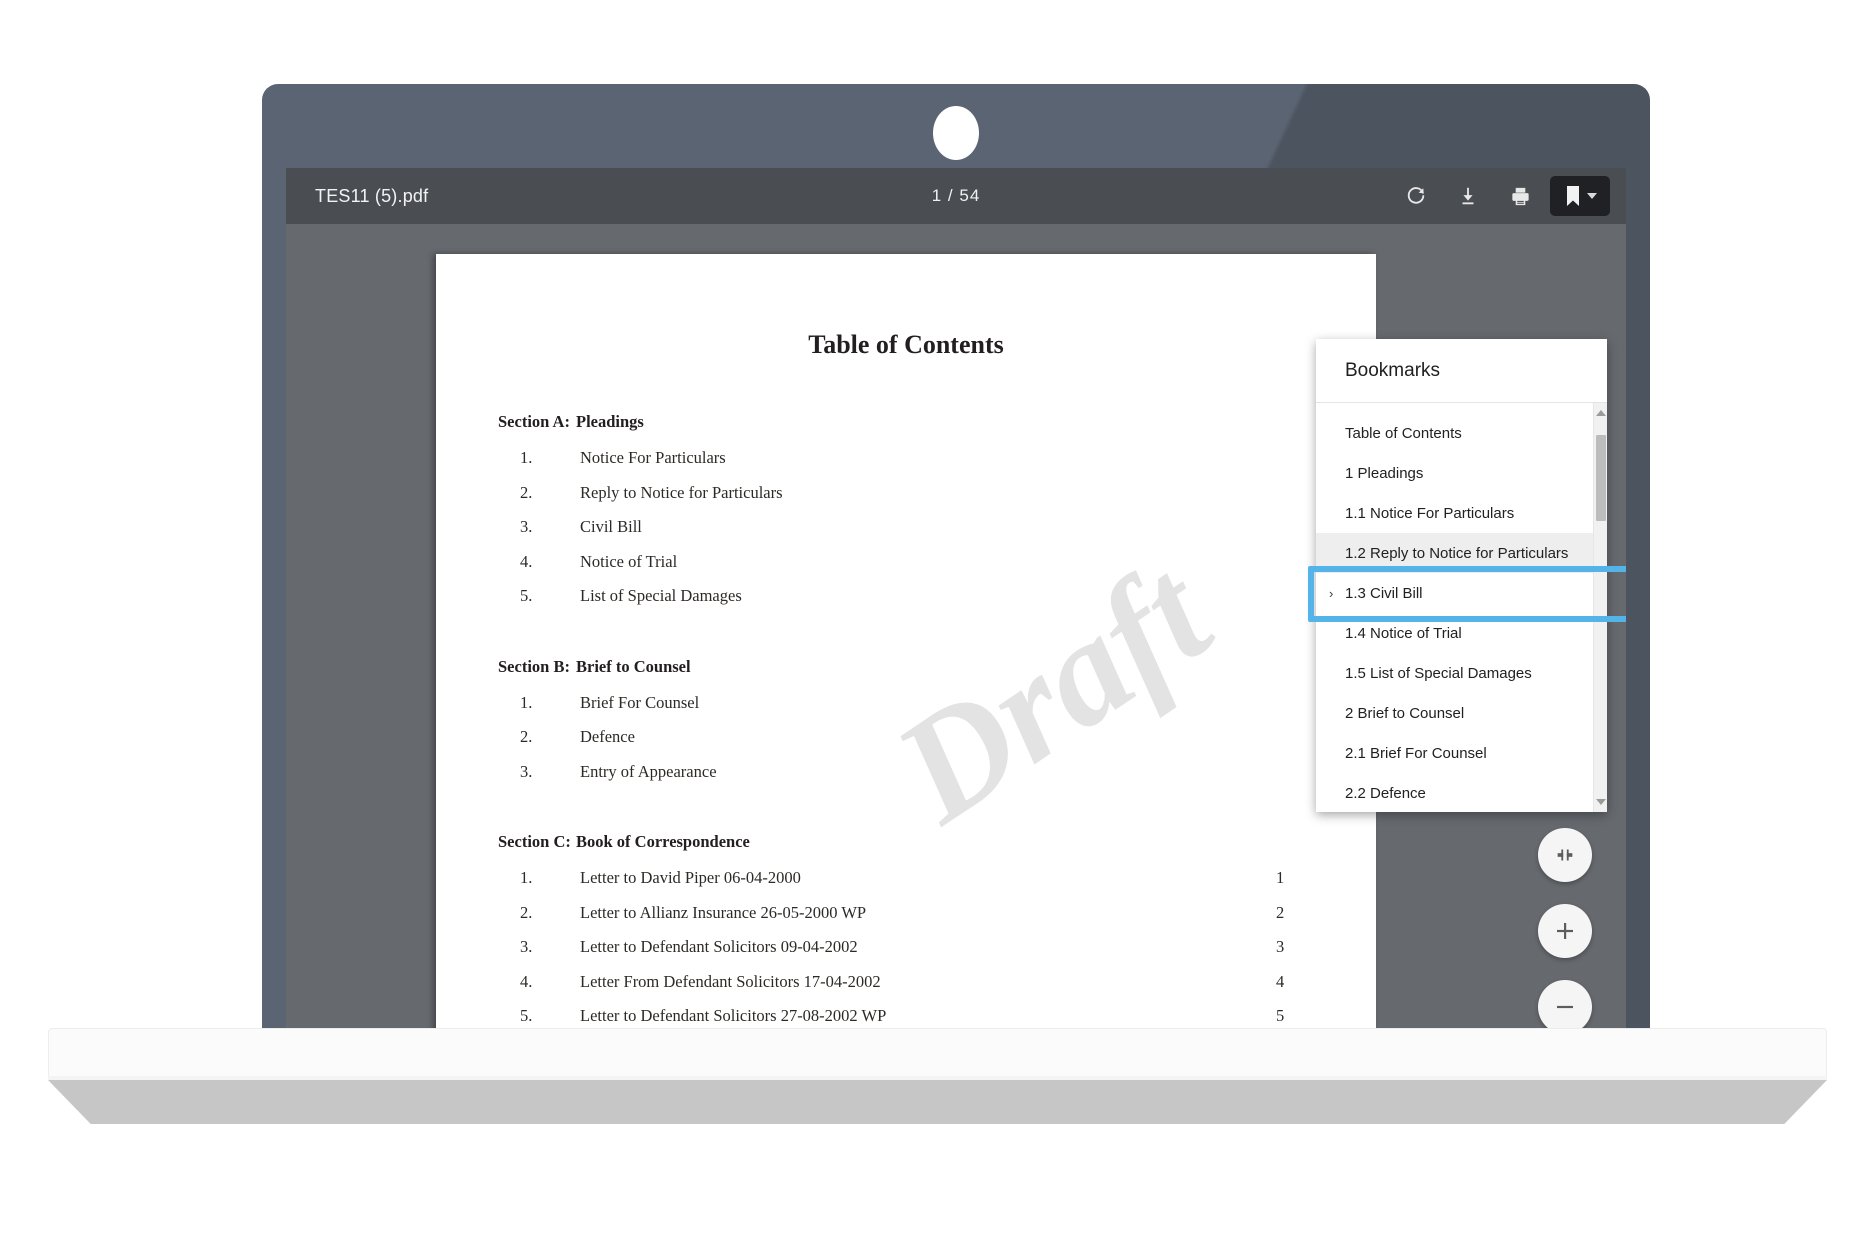  I want to click on document-toc-row: 1. Notice For Particulars, so click(906, 457).